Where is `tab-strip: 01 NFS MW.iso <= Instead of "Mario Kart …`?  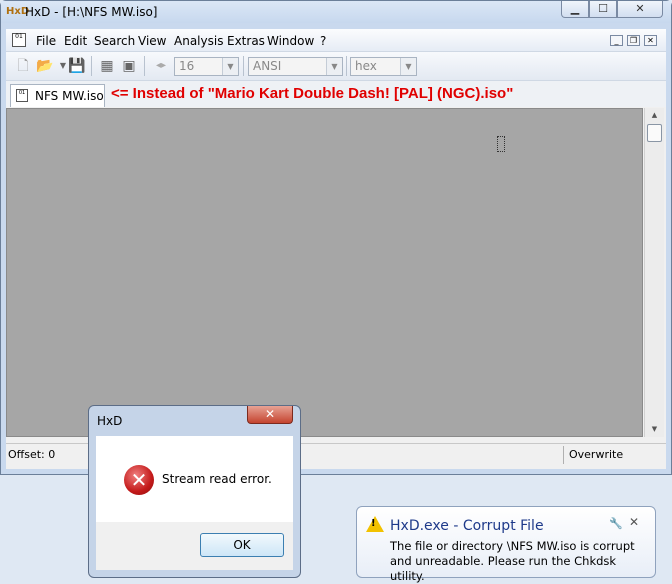 tab-strip: 01 NFS MW.iso <= Instead of "Mario Kart … is located at coordinates (336, 94).